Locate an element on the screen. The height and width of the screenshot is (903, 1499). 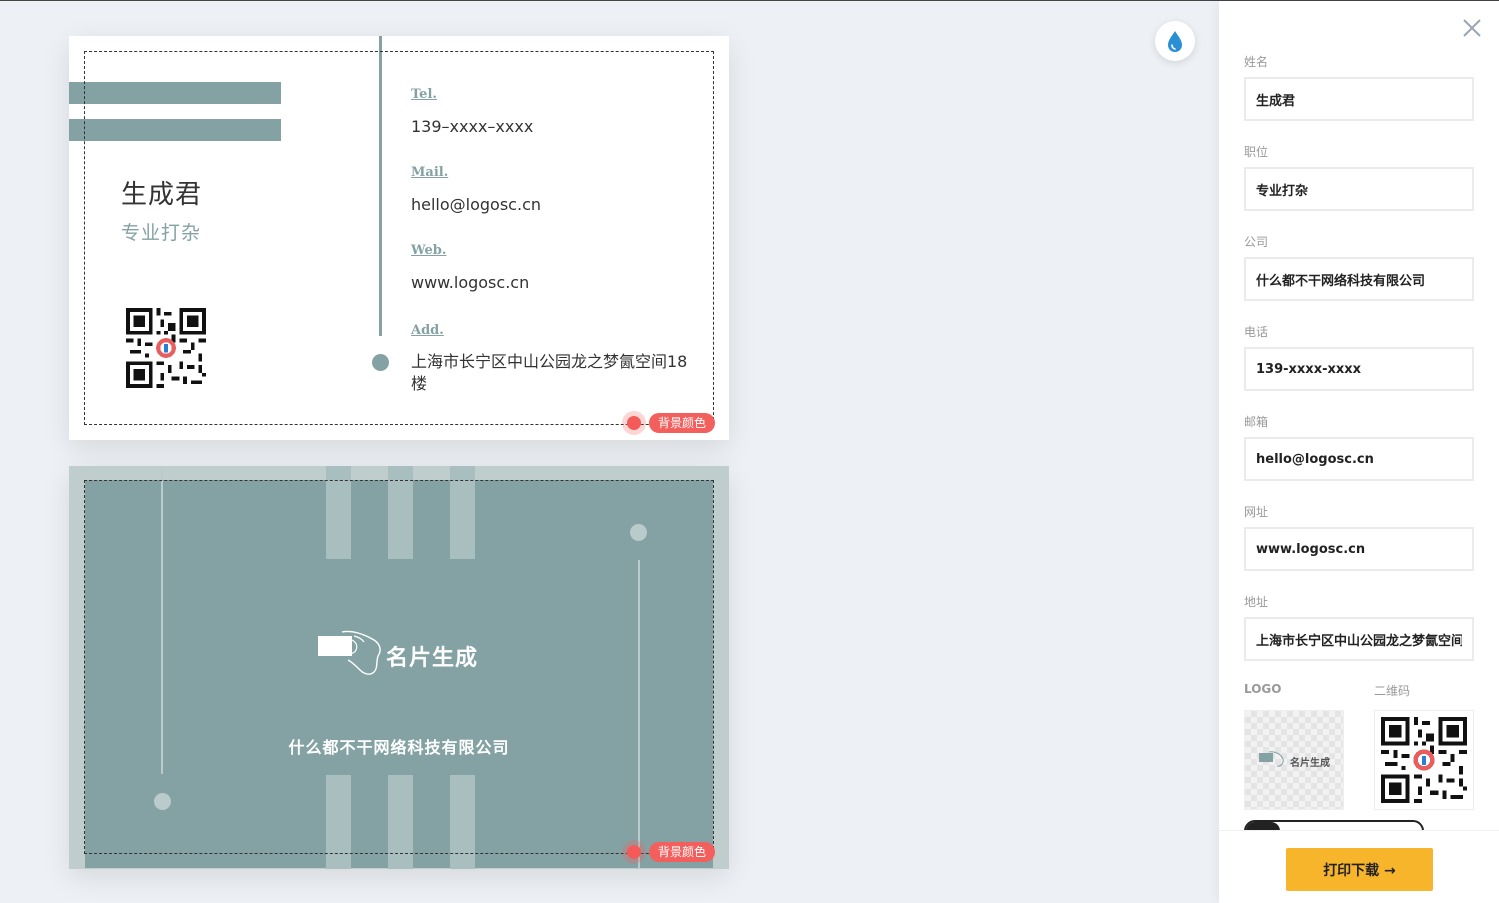
phone-field-label: 电话 is located at coordinates (1256, 332).